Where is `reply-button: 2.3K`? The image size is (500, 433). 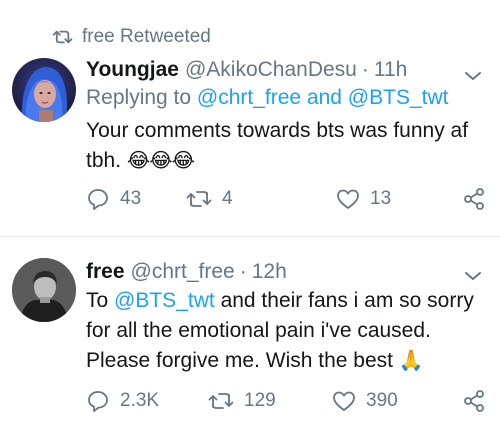
reply-button: 2.3K is located at coordinates (122, 401).